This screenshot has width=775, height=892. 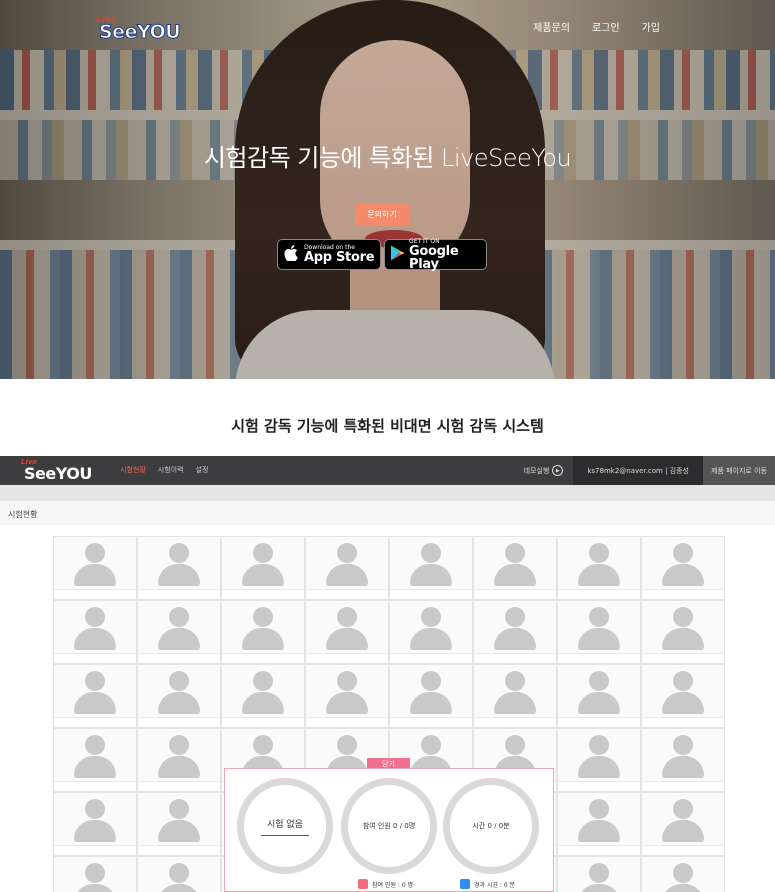 I want to click on app-page-title: 시험현황, so click(x=387, y=513).